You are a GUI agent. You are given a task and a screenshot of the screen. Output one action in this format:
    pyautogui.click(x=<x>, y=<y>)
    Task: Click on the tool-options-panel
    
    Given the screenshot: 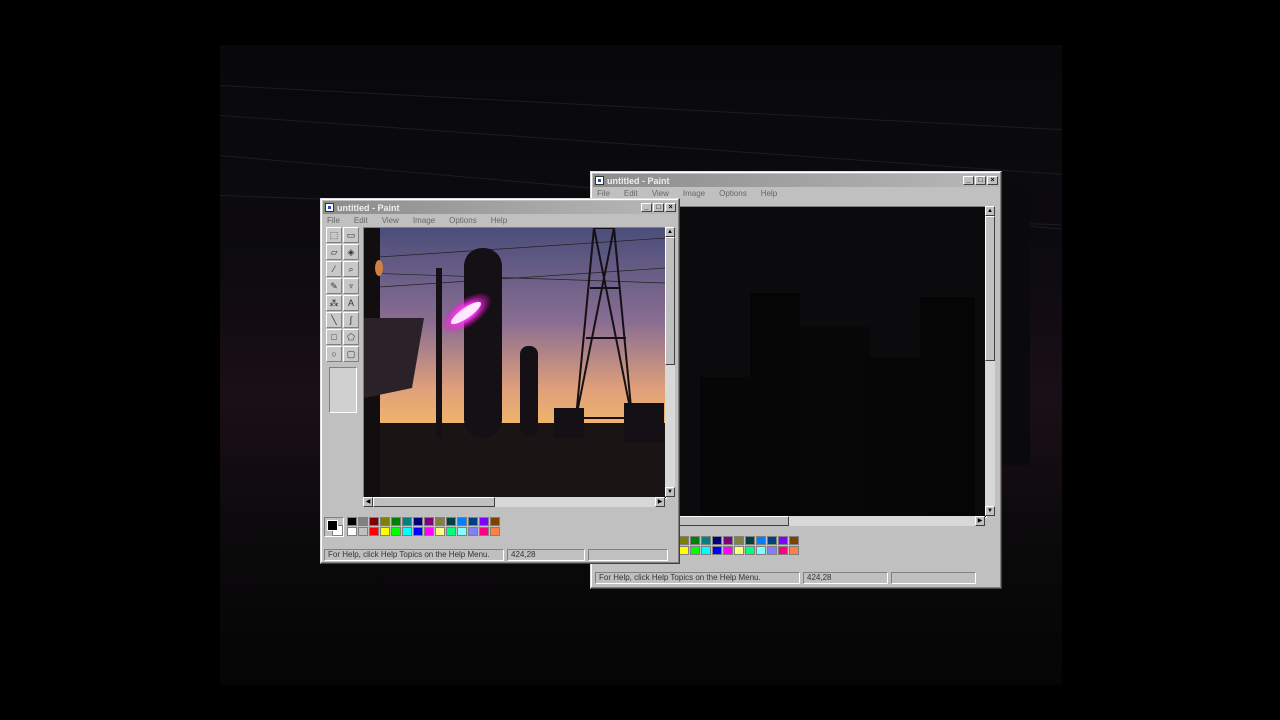 What is the action you would take?
    pyautogui.click(x=343, y=390)
    